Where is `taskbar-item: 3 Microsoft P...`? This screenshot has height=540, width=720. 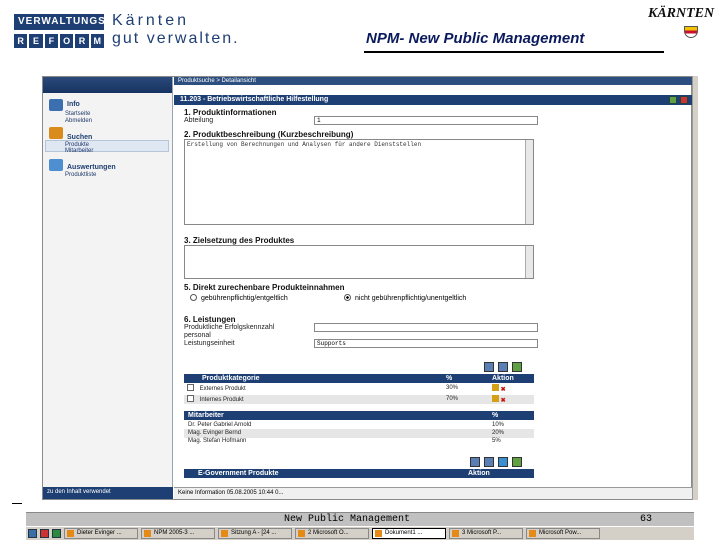 taskbar-item: 3 Microsoft P... is located at coordinates (486, 533).